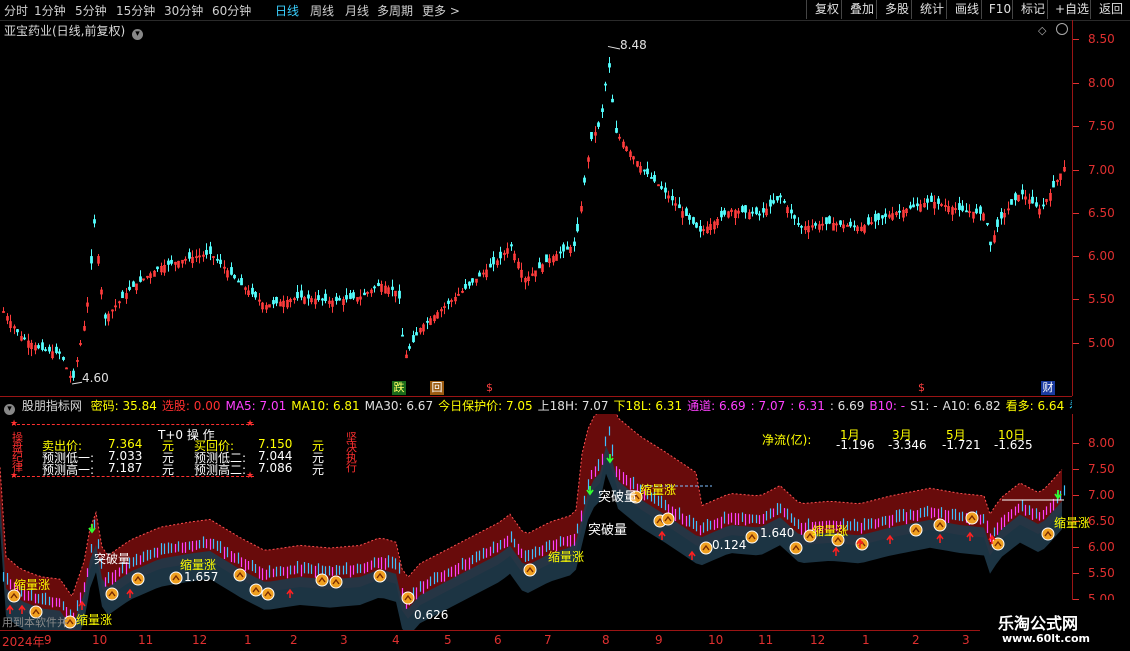 Image resolution: width=1130 pixels, height=651 pixels. Describe the element at coordinates (399, 388) in the screenshot. I see `fall-marker: 跌` at that location.